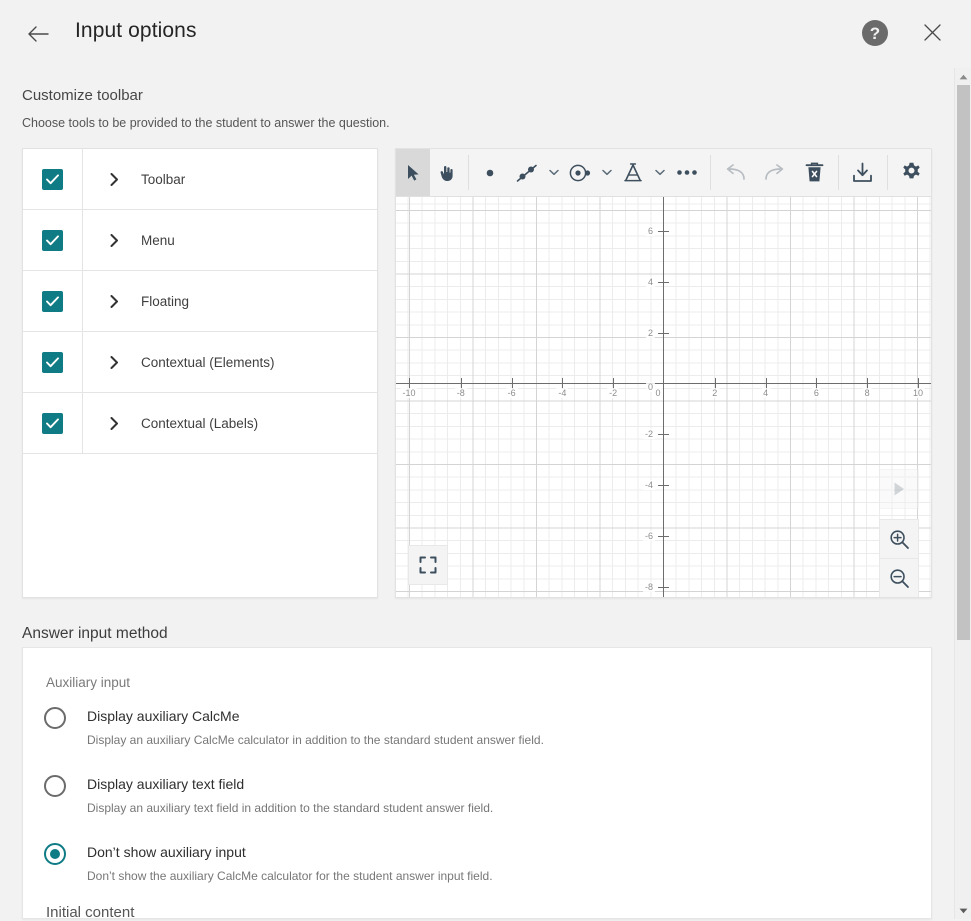 Image resolution: width=971 pixels, height=921 pixels. Describe the element at coordinates (613, 393) in the screenshot. I see `x-tick-label: -2` at that location.